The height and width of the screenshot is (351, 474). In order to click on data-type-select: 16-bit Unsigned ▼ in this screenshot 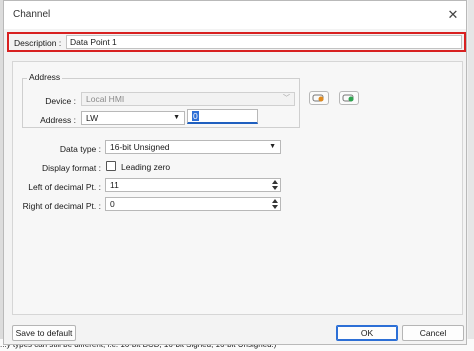, I will do `click(193, 147)`.